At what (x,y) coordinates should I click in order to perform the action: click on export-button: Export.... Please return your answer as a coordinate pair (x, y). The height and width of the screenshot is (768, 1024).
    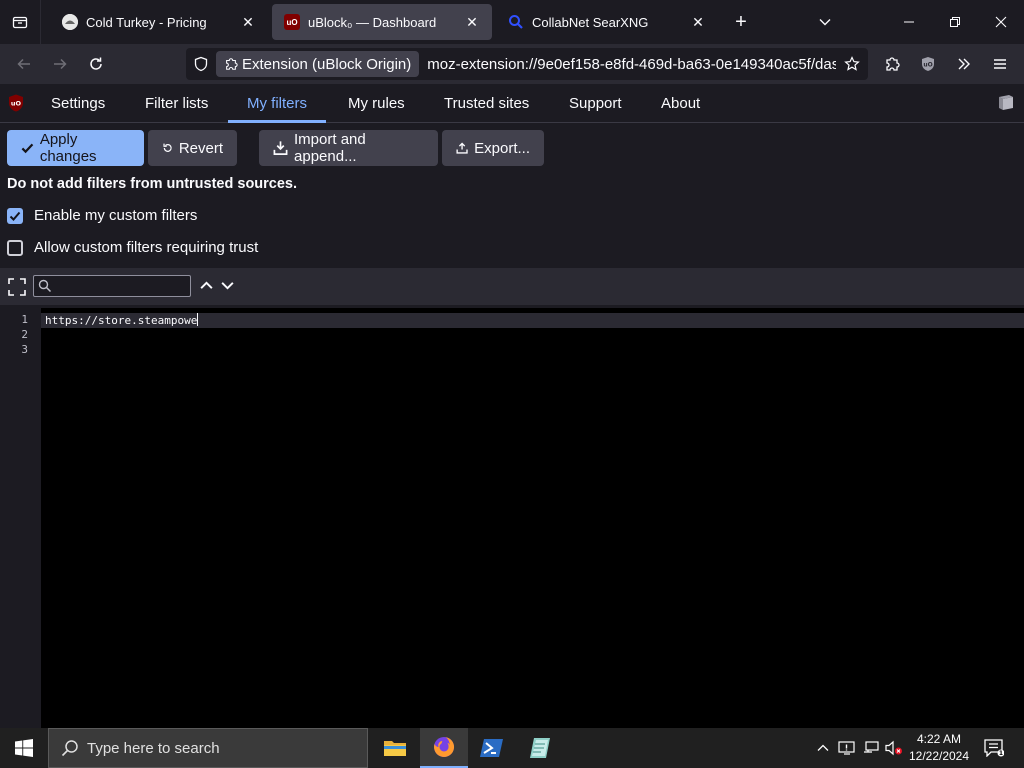
    Looking at the image, I should click on (493, 148).